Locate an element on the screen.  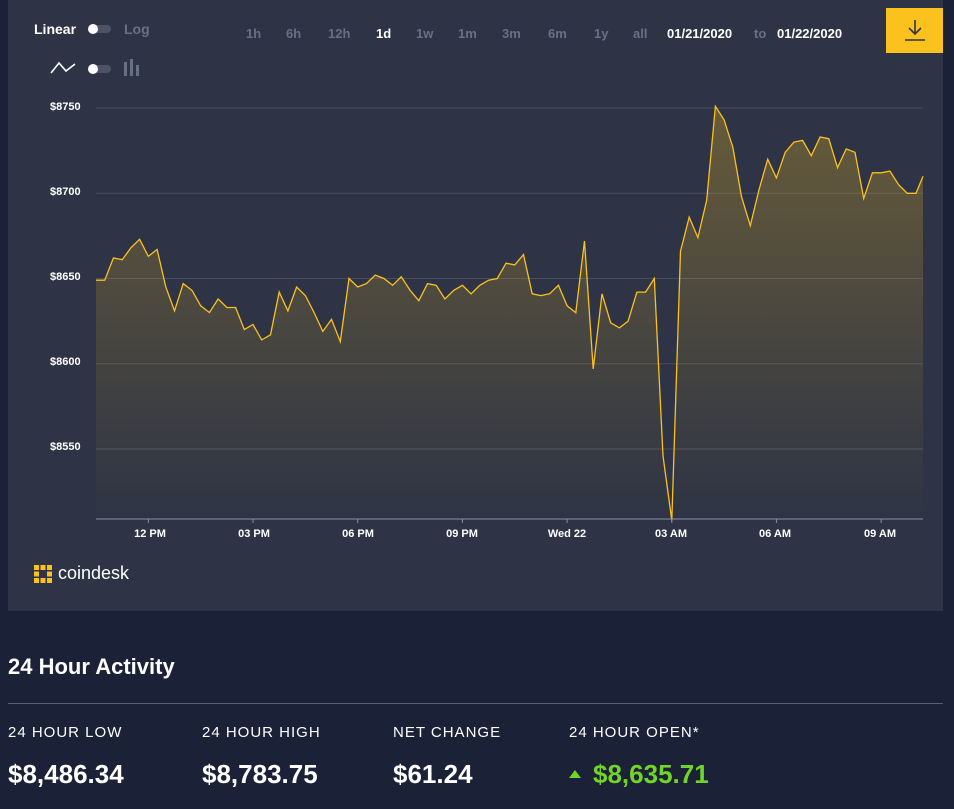
up-arrow-icon is located at coordinates (575, 774).